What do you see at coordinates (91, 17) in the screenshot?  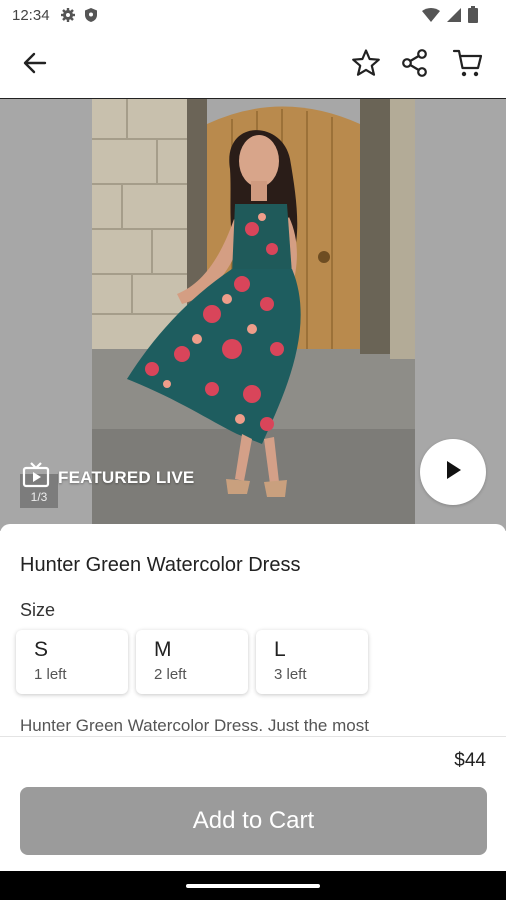 I see `shield-icon` at bounding box center [91, 17].